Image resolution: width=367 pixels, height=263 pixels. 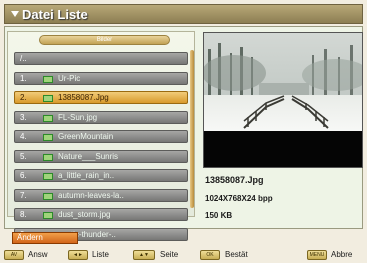 I want to click on list-item-filename: dust_storm.jpg, so click(x=84, y=214).